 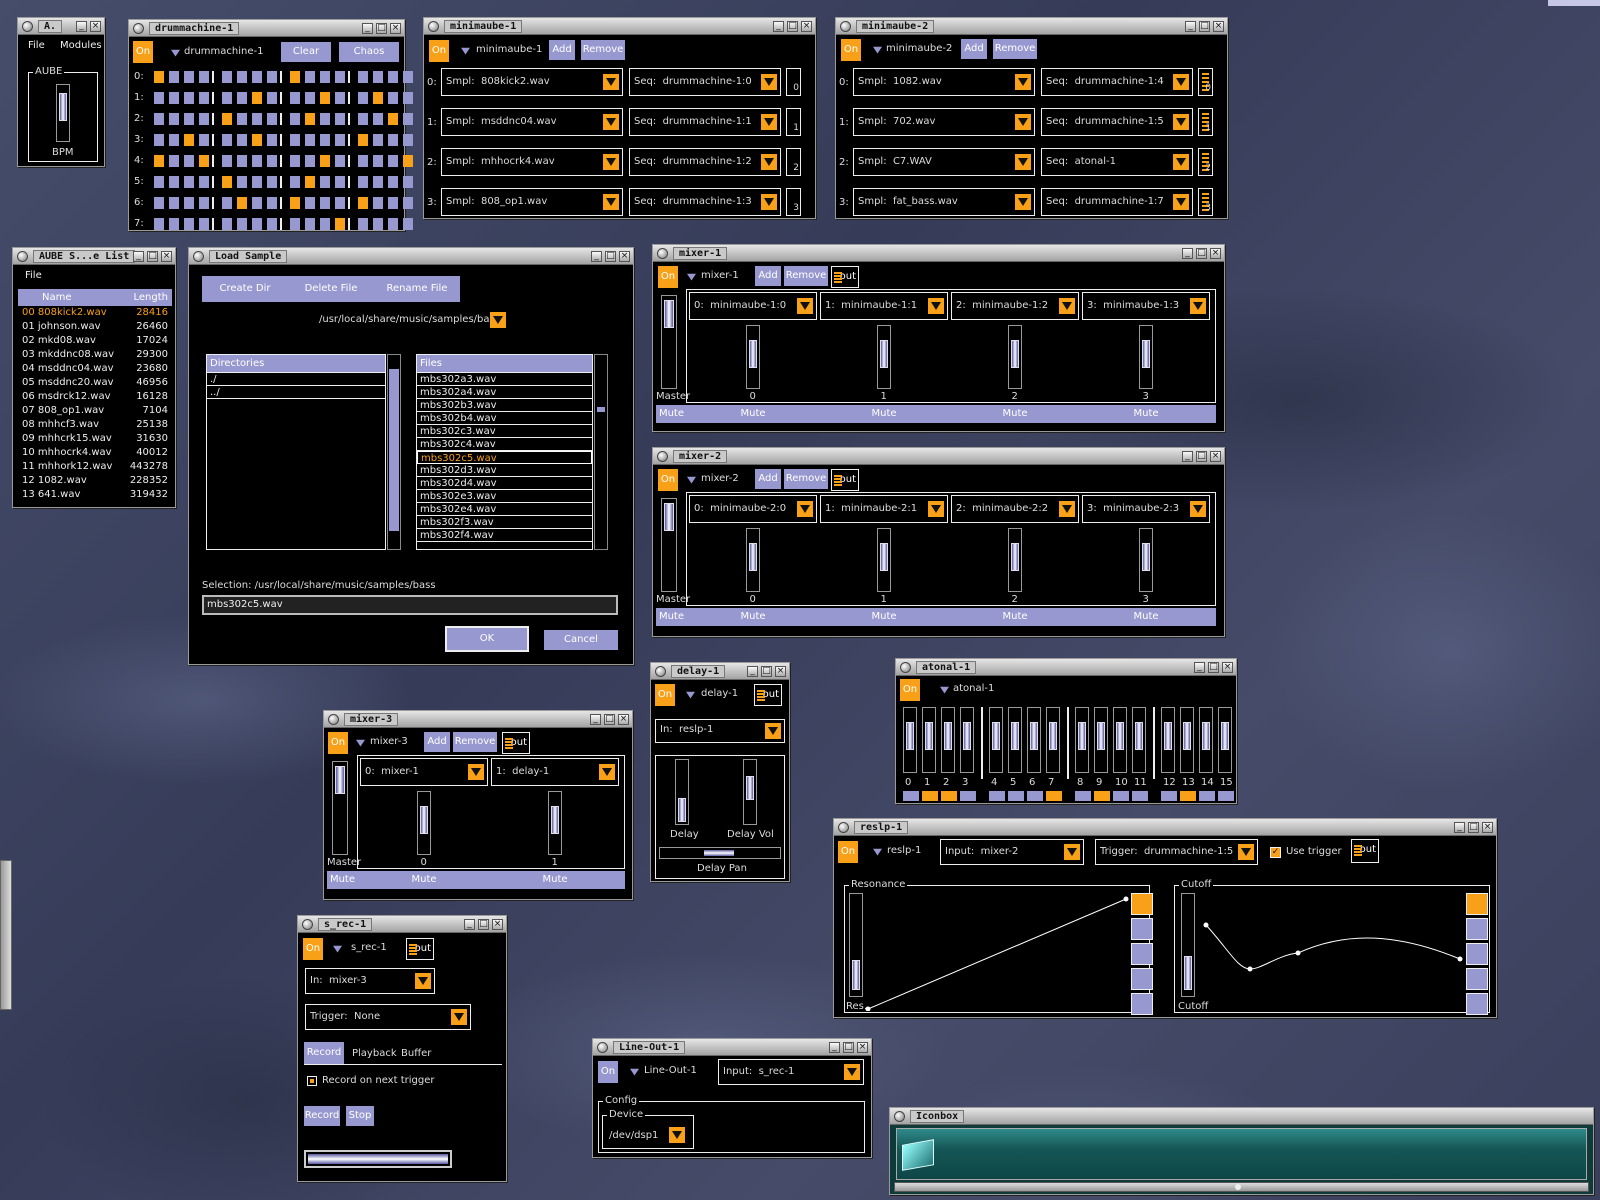 What do you see at coordinates (95, 495) in the screenshot?
I see `sample-row: 13 641.wav 319432` at bounding box center [95, 495].